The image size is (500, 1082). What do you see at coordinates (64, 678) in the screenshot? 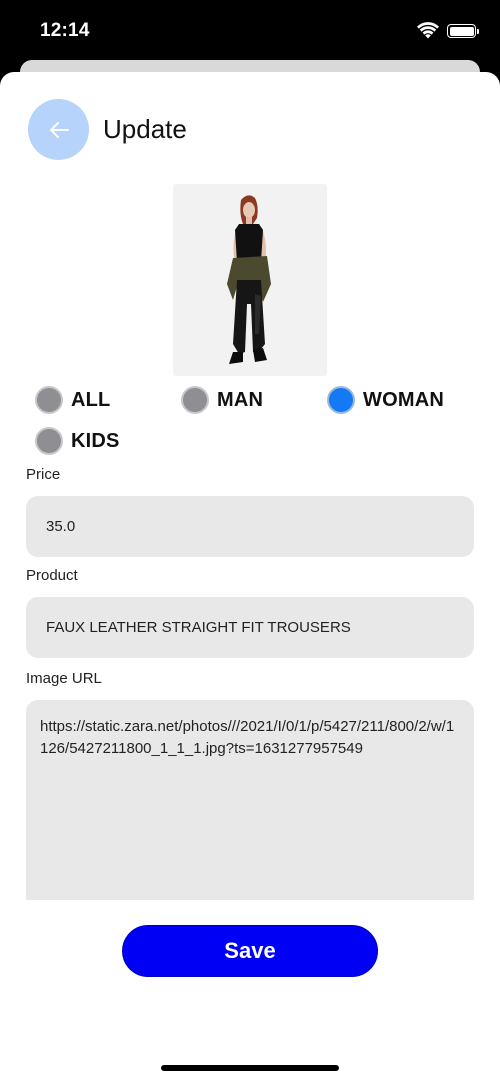
I see `image-url-label: Image URL` at bounding box center [64, 678].